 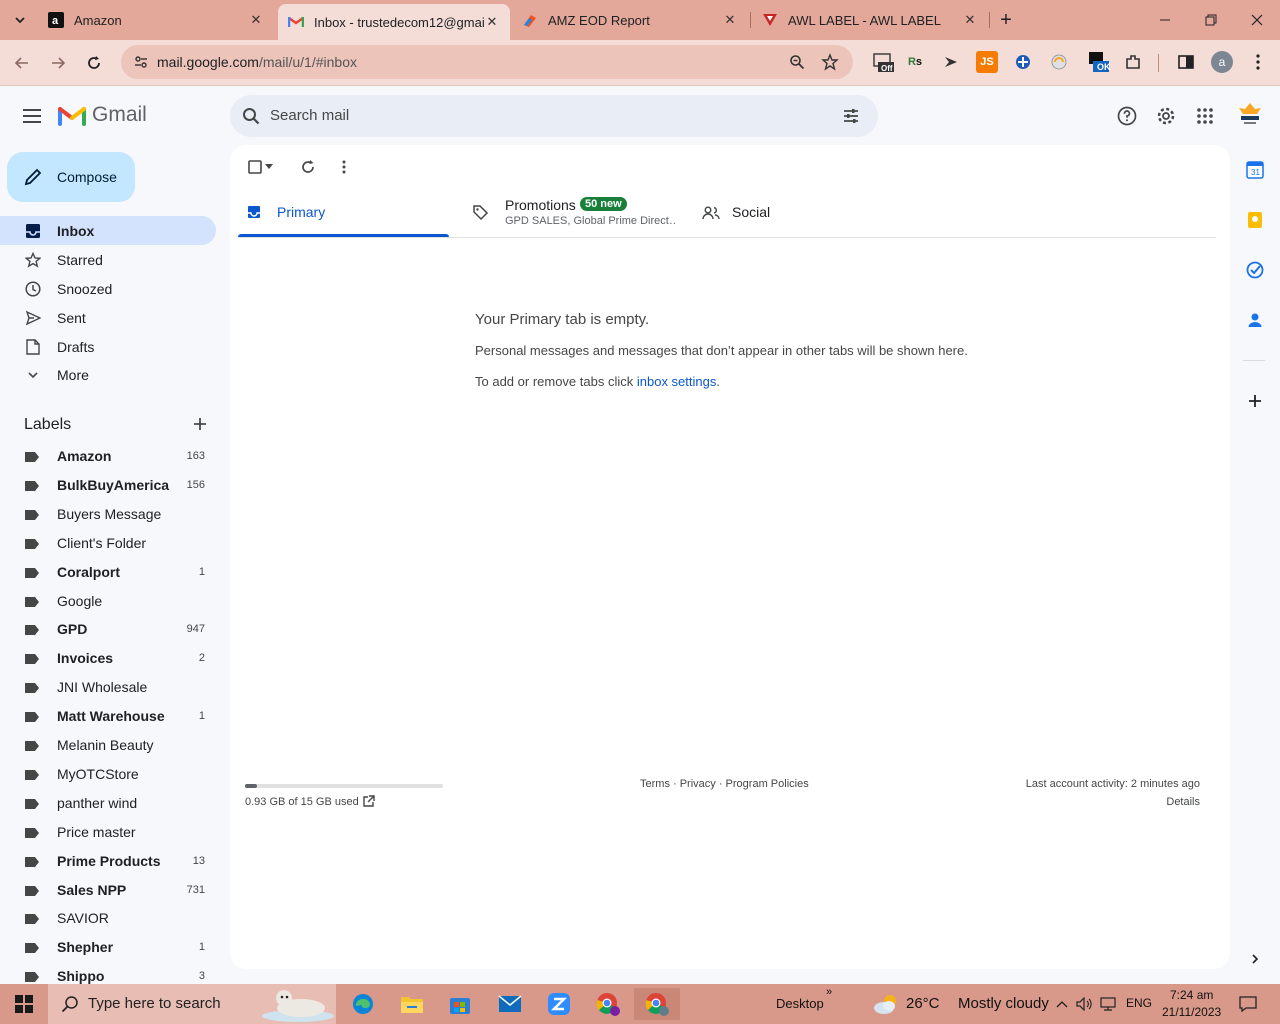 I want to click on search-options-icon, so click(x=851, y=117).